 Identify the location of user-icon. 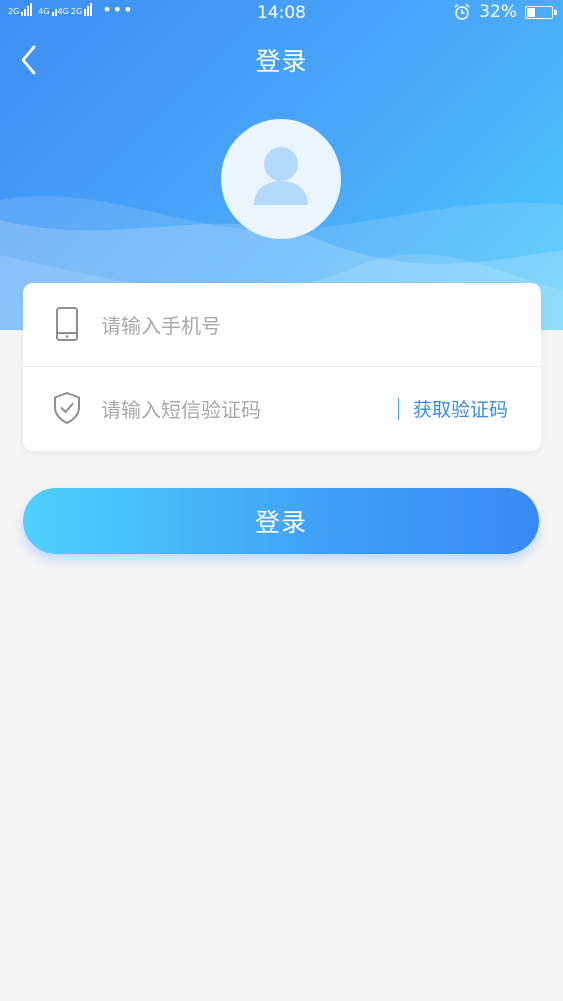
(281, 176).